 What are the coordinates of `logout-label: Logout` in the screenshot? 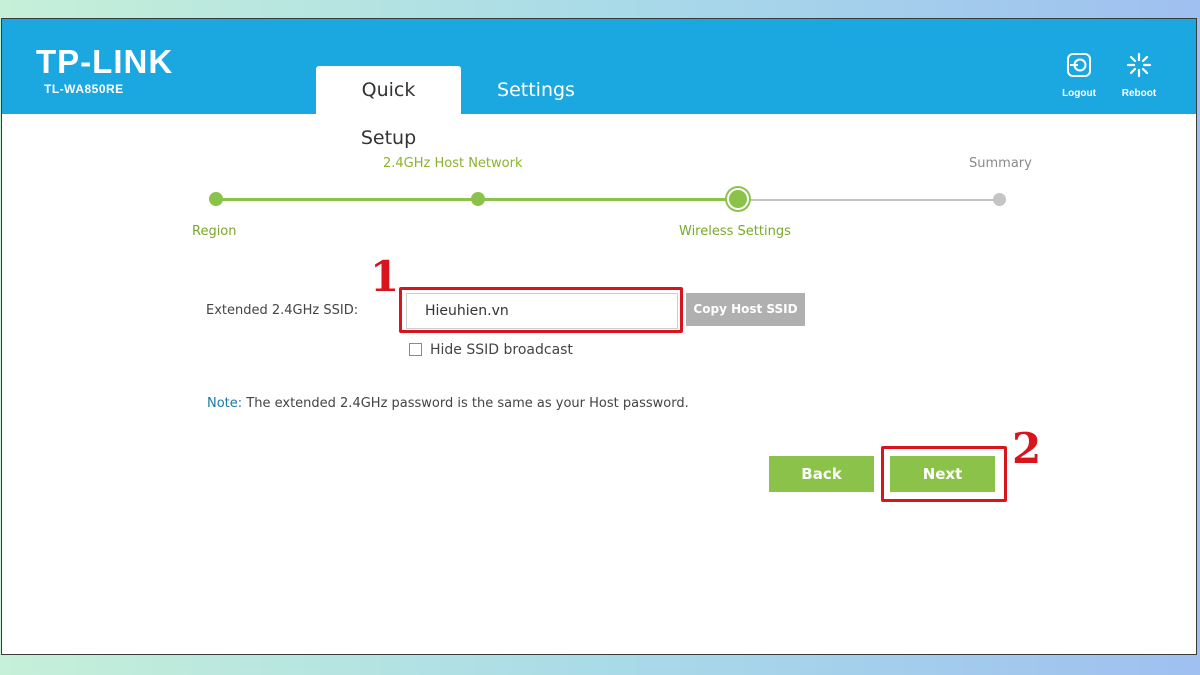 It's located at (1079, 93).